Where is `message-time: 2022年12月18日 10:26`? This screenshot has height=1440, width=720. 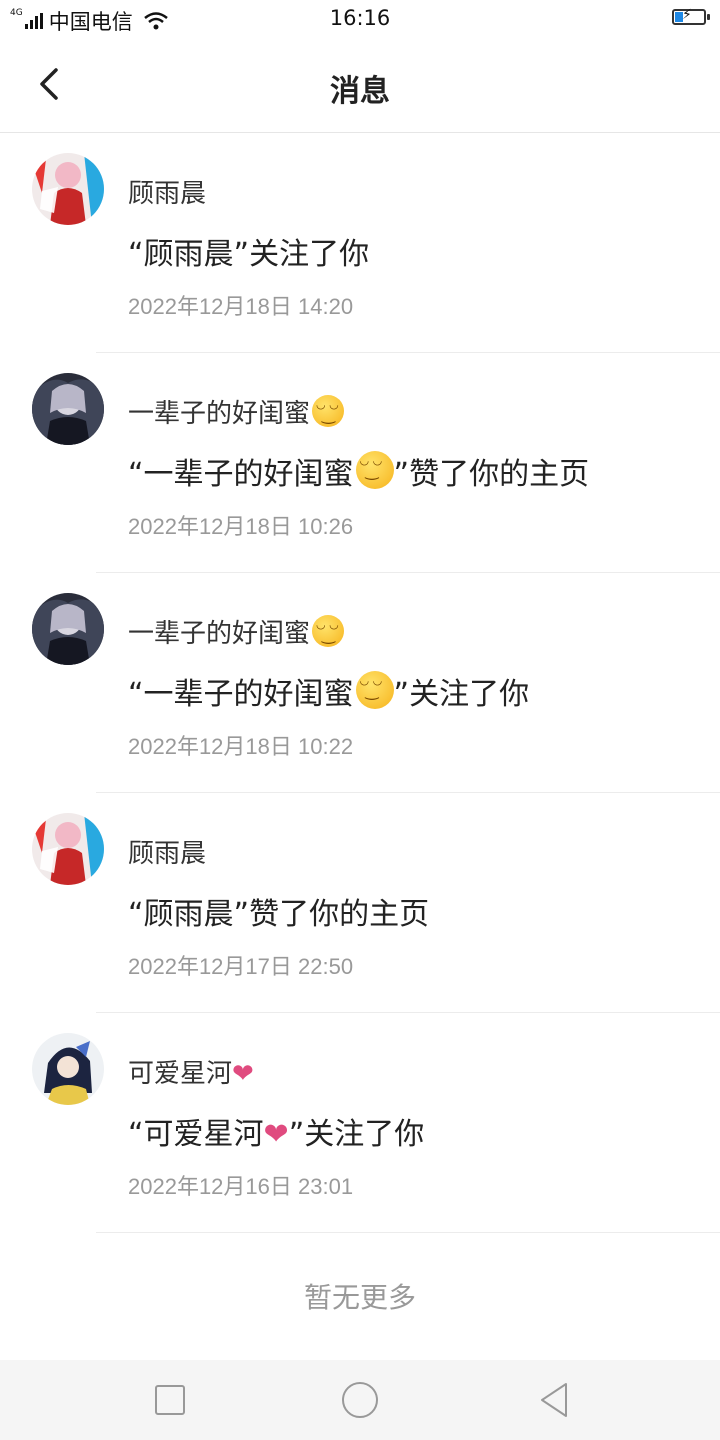 message-time: 2022年12月18日 10:26 is located at coordinates (241, 526).